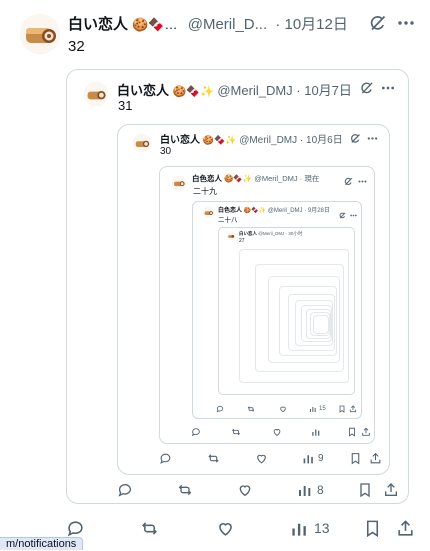 The height and width of the screenshot is (551, 430). Describe the element at coordinates (322, 528) in the screenshot. I see `views-count: 13` at that location.